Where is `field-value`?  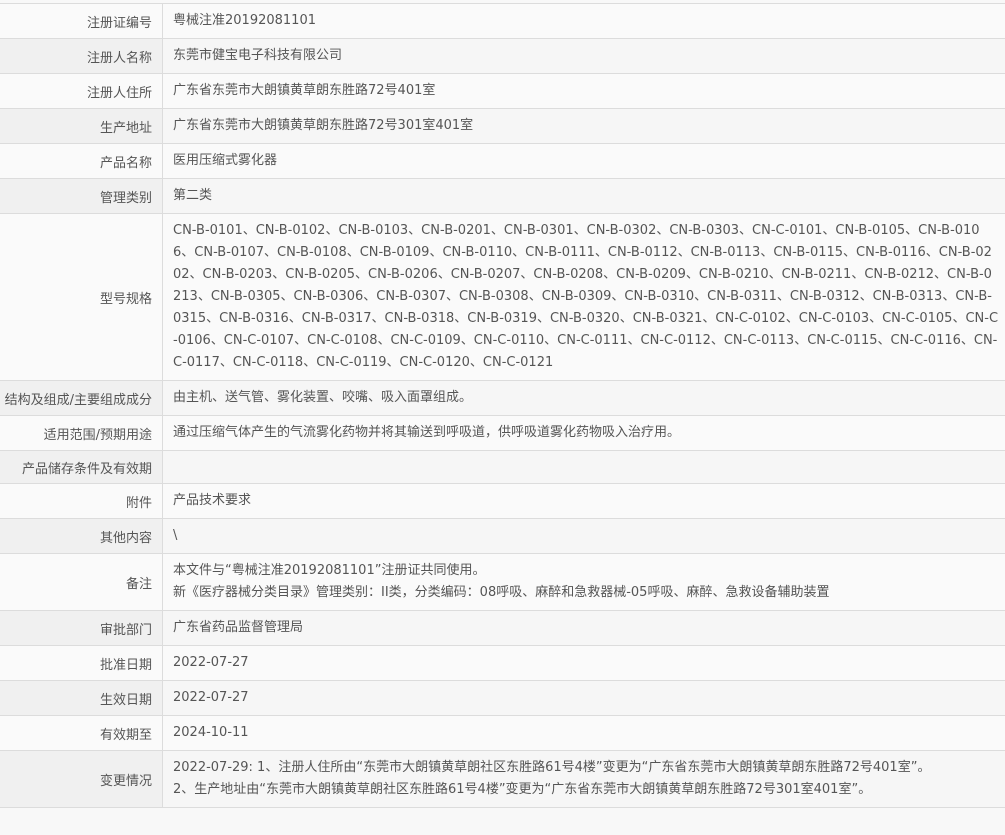 field-value is located at coordinates (584, 467).